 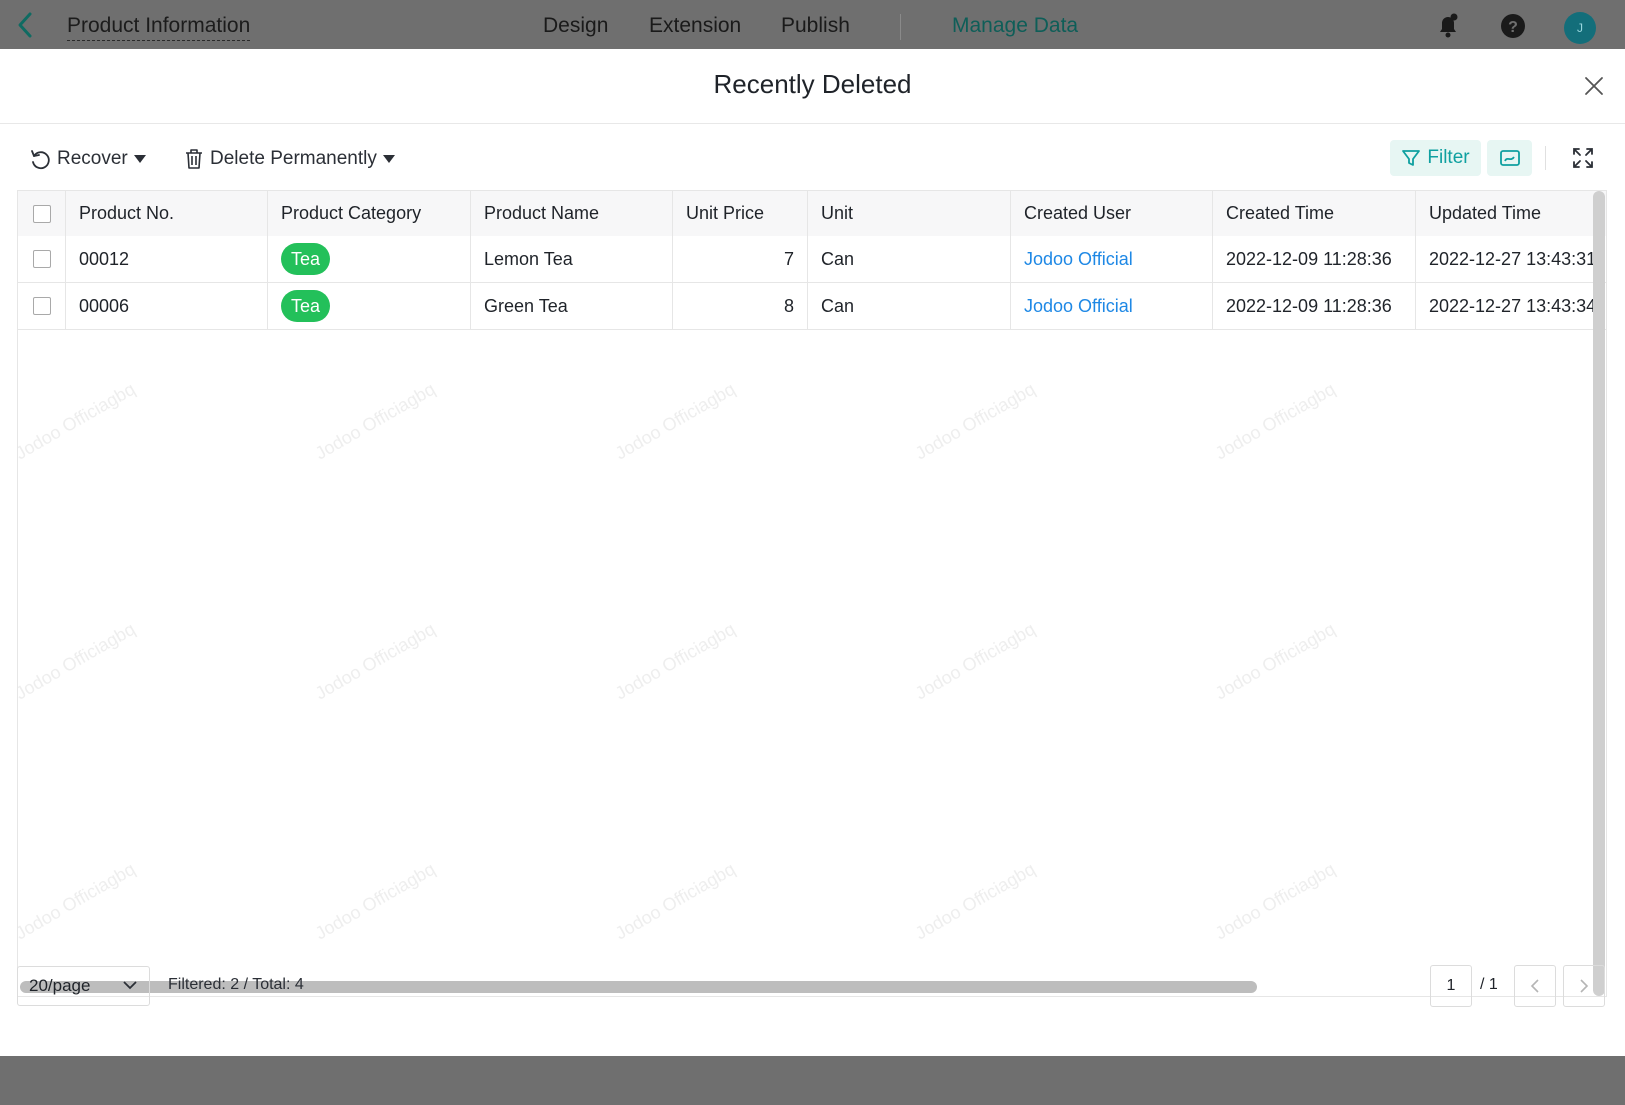 I want to click on column-header: Updated Time, so click(x=1511, y=213).